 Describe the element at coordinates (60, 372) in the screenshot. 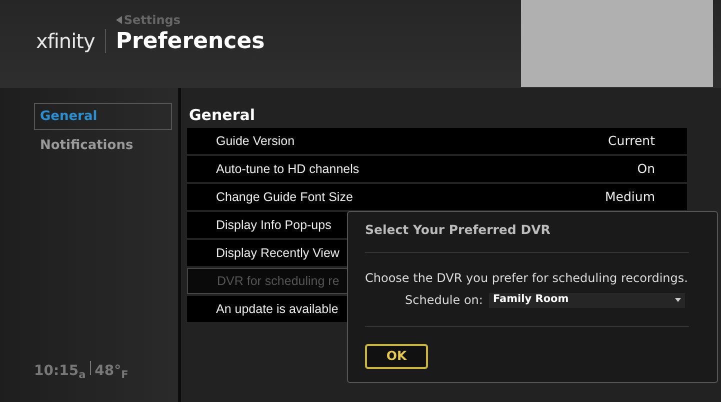

I see `clock: 10:15$_{a}$` at that location.